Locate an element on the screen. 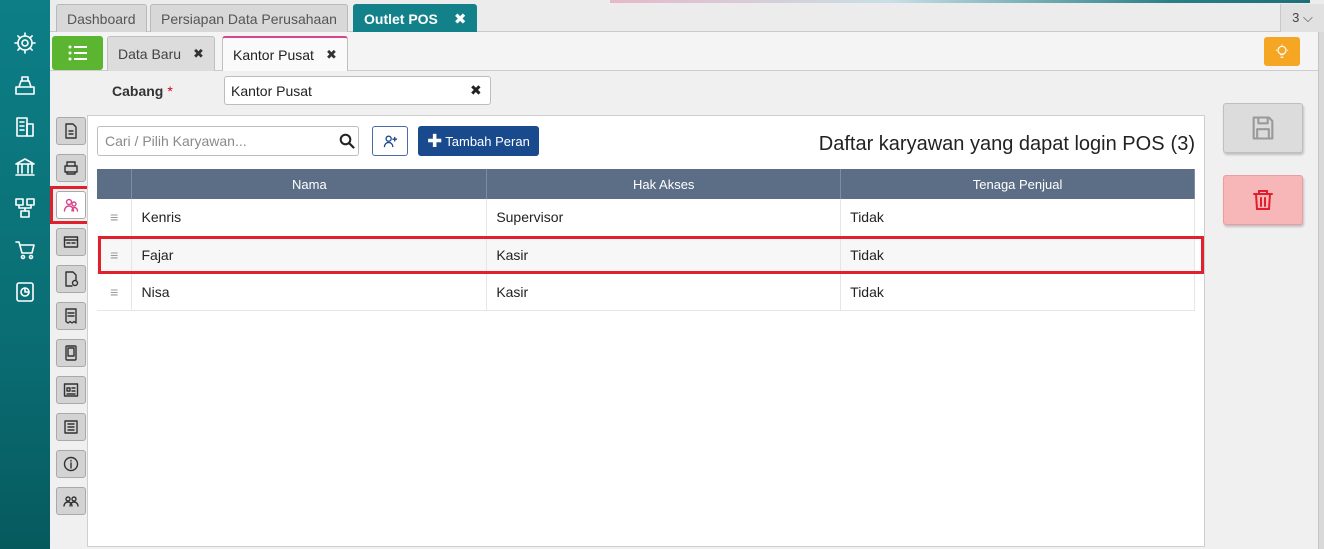 This screenshot has width=1324, height=549. settings-doc-icon is located at coordinates (72, 279).